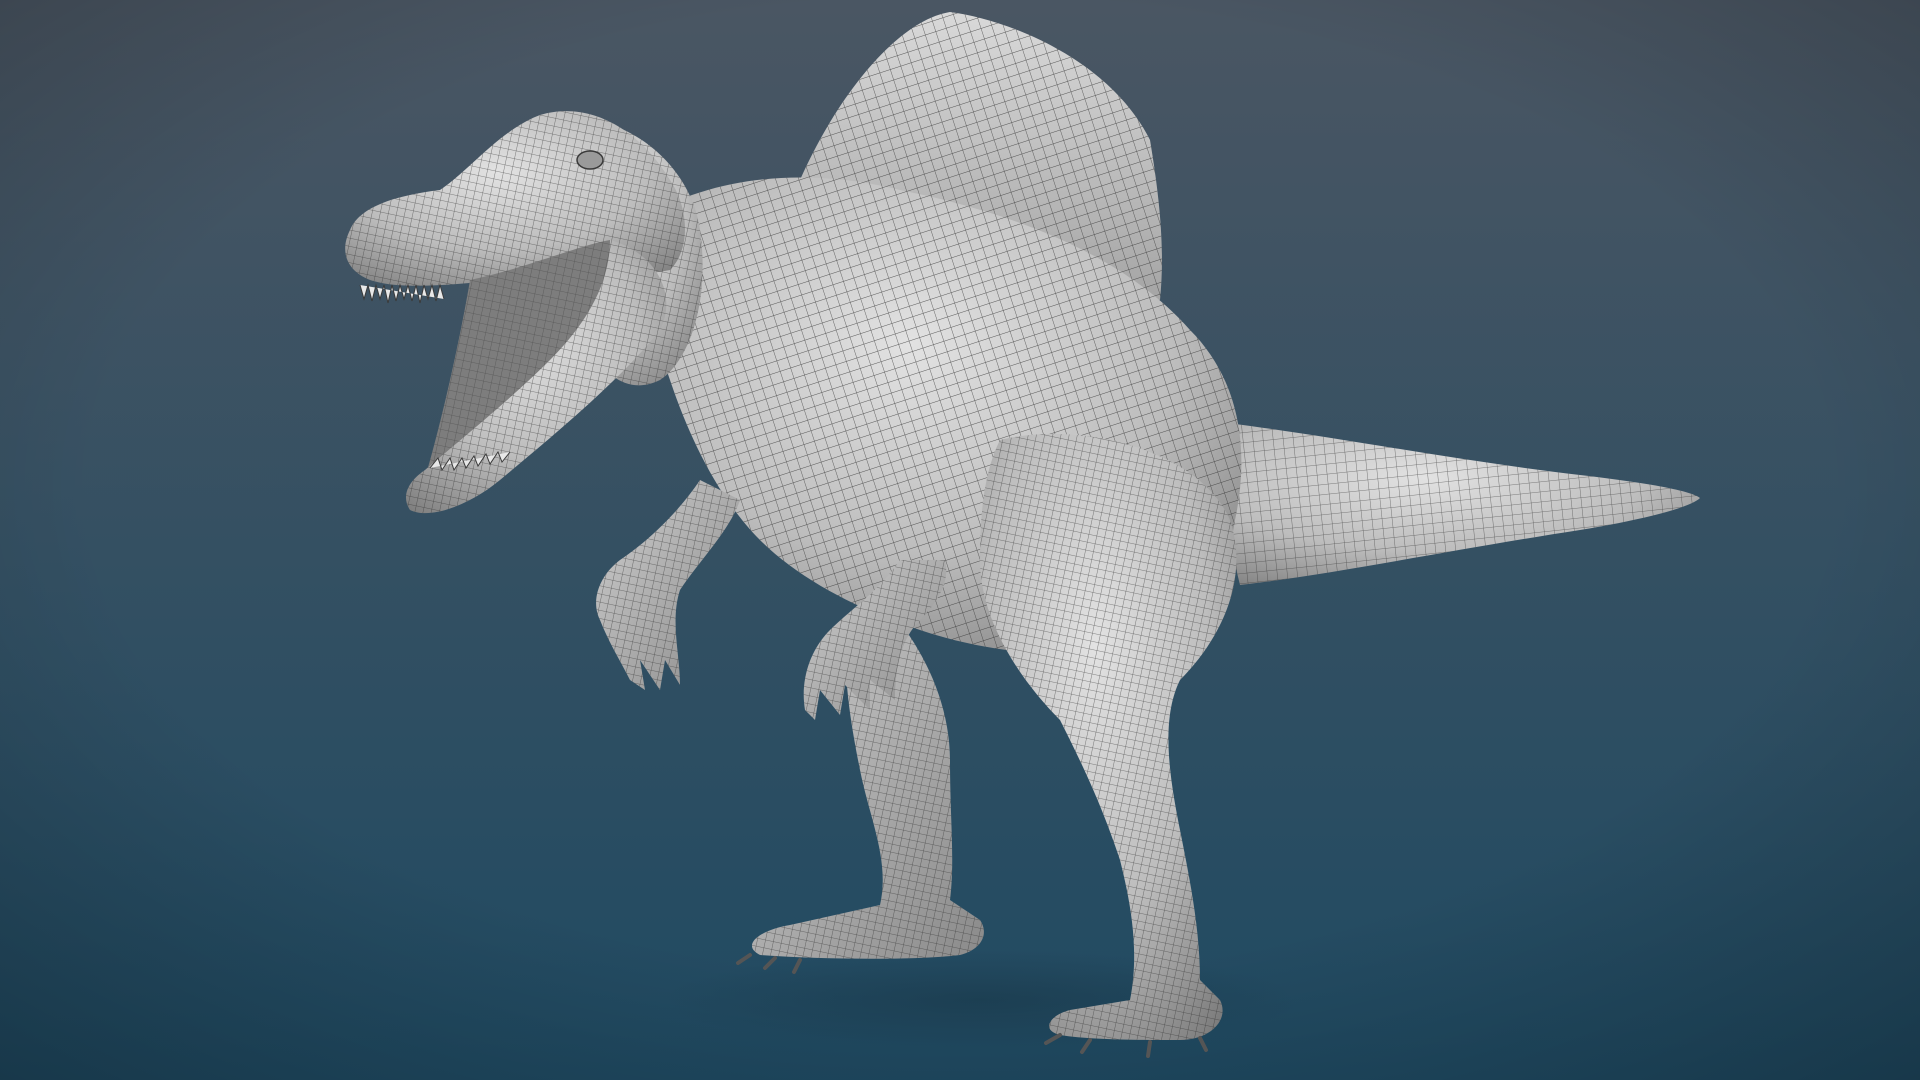 The width and height of the screenshot is (1920, 1080). What do you see at coordinates (590, 160) in the screenshot?
I see `eye` at bounding box center [590, 160].